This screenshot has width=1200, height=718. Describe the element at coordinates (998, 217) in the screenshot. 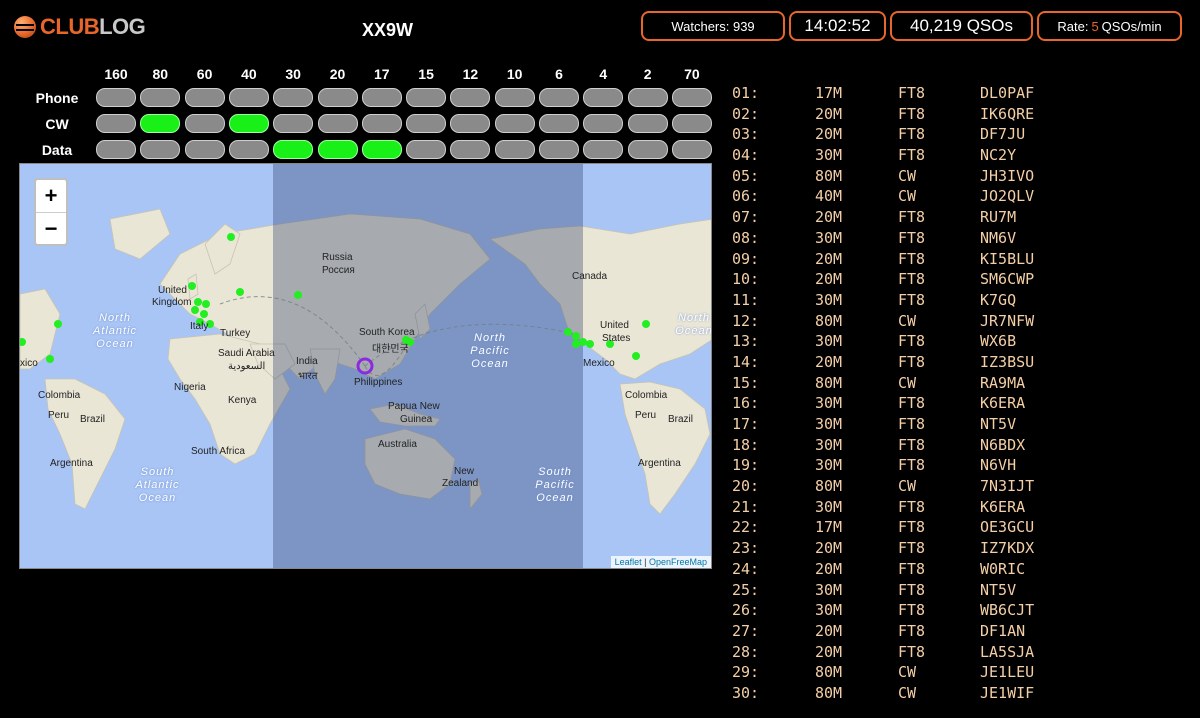

I see `qso-callsign: RU7M` at that location.